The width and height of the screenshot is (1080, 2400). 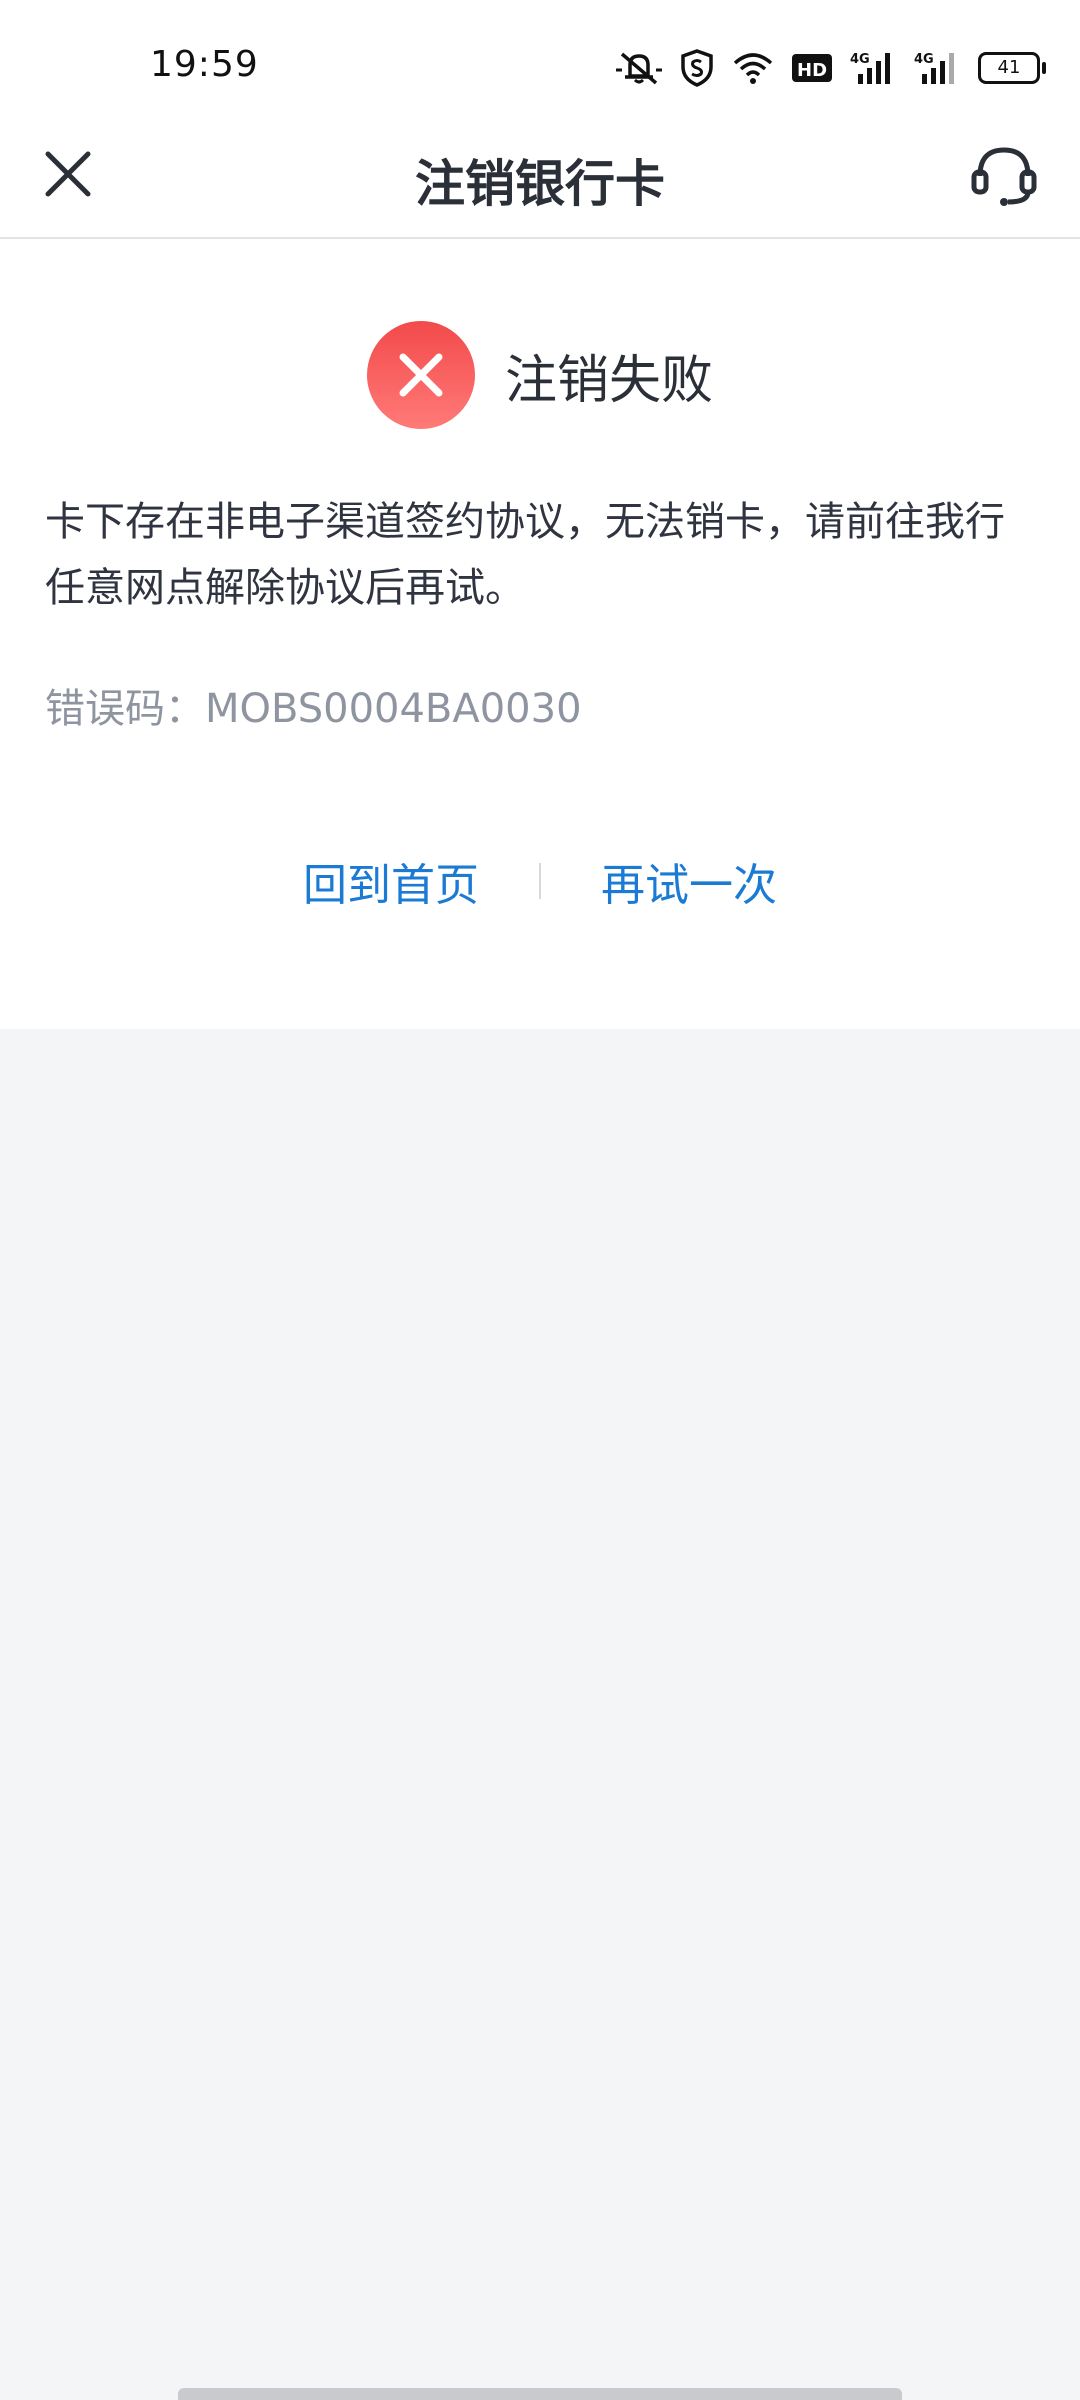 I want to click on error-code: 错误码：MOBS0004BA0030, so click(x=313, y=709).